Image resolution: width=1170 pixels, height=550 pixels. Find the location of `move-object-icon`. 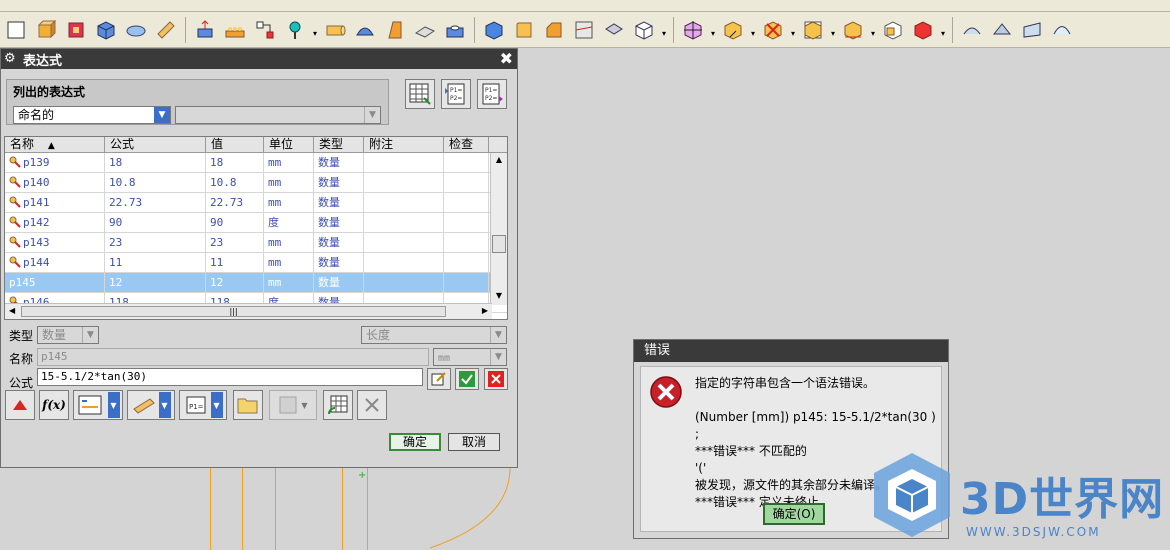

move-object-icon is located at coordinates (733, 30).